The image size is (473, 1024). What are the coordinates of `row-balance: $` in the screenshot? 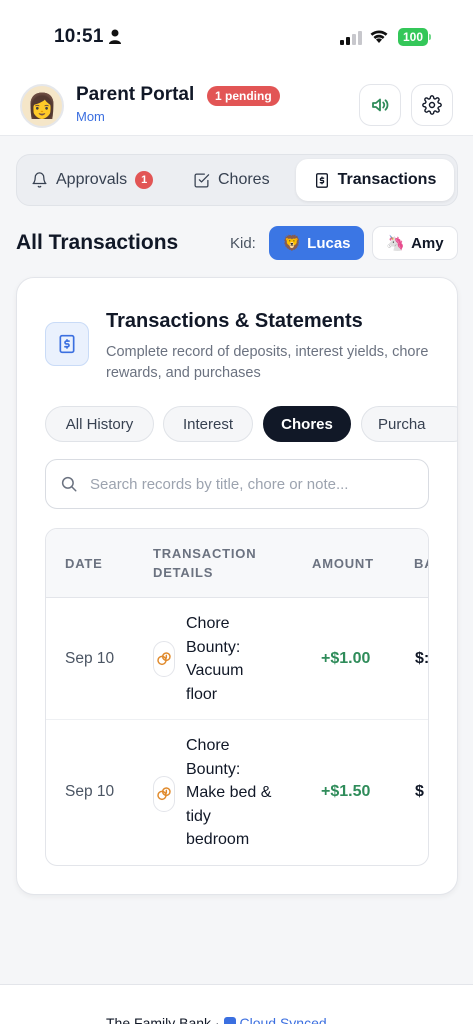 It's located at (419, 791).